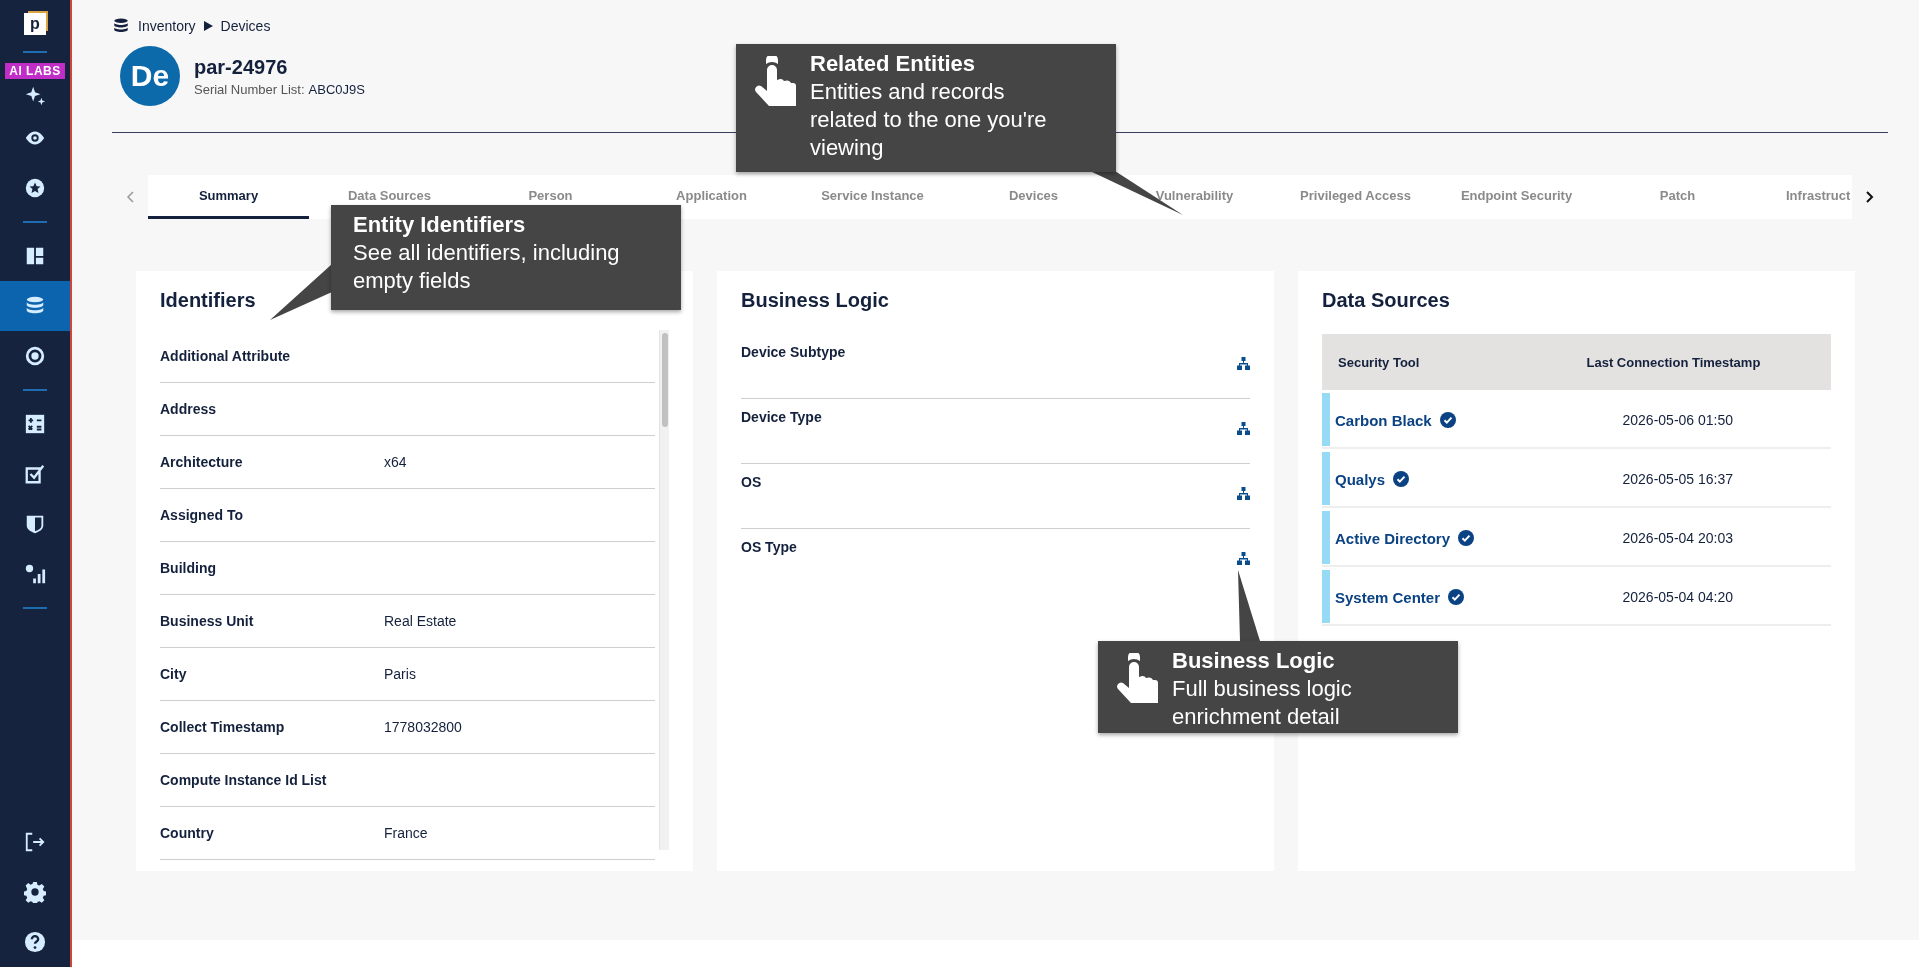 Image resolution: width=1919 pixels, height=967 pixels. Describe the element at coordinates (187, 833) in the screenshot. I see `field-label: Country` at that location.